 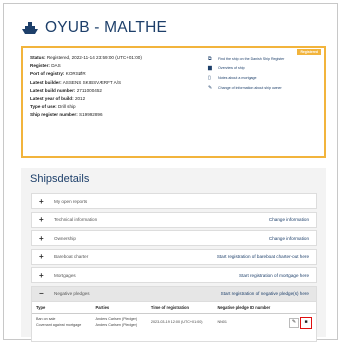 I want to click on cell-type: Ban on sale Covenant against mortgage, so click(x=59, y=322).